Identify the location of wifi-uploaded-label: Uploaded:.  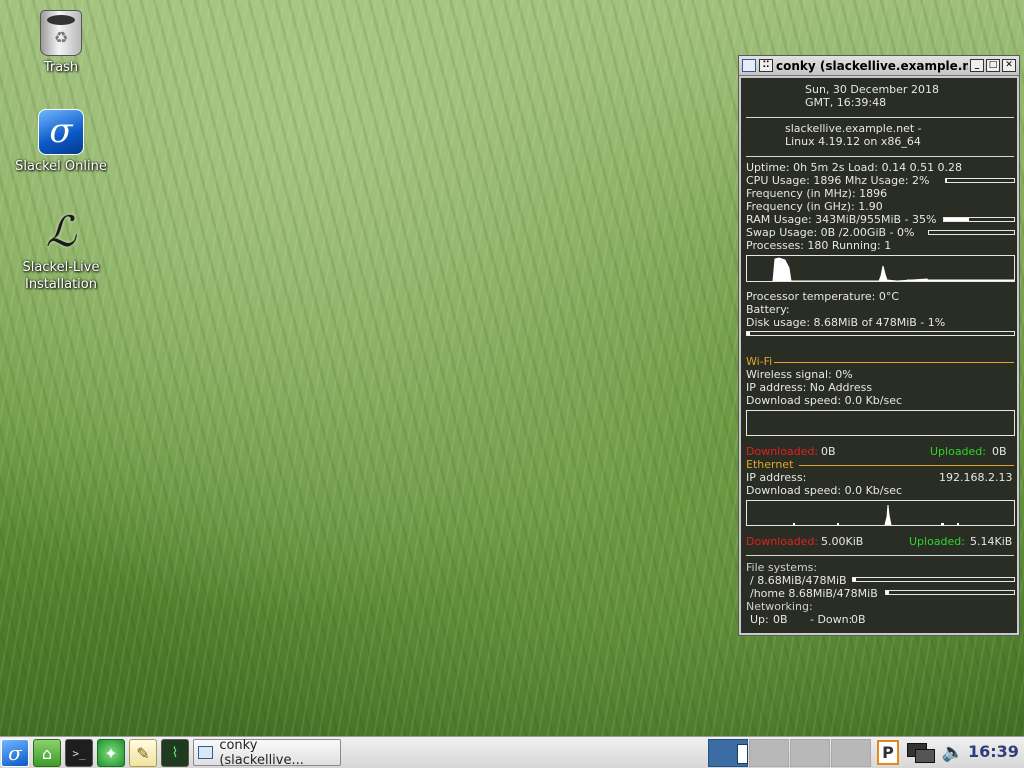
(958, 451).